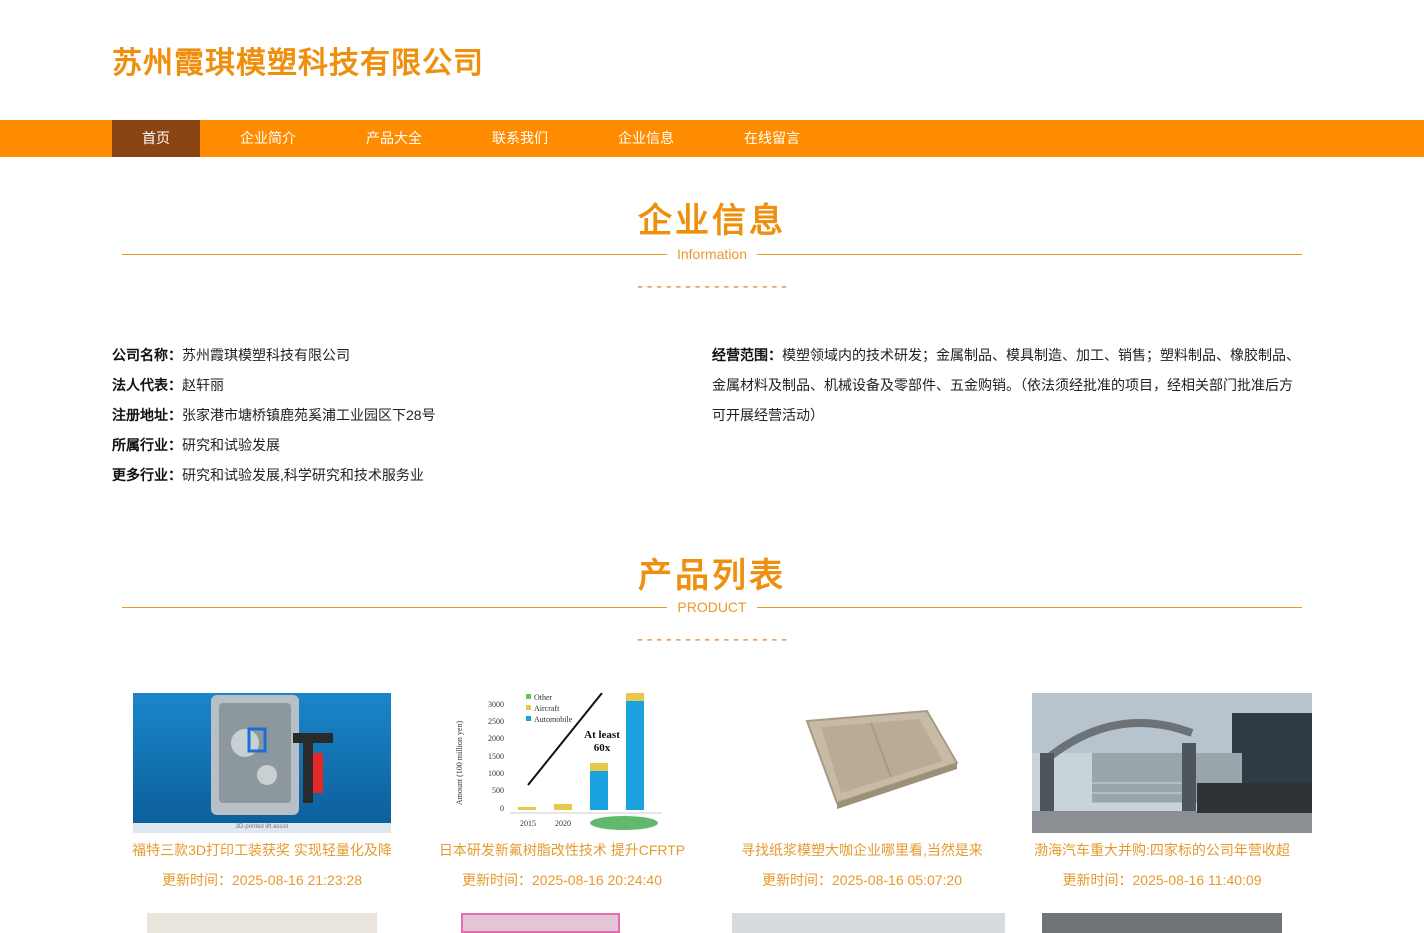 Image resolution: width=1424 pixels, height=933 pixels. What do you see at coordinates (156, 138) in the screenshot?
I see `nav-home: 首页` at bounding box center [156, 138].